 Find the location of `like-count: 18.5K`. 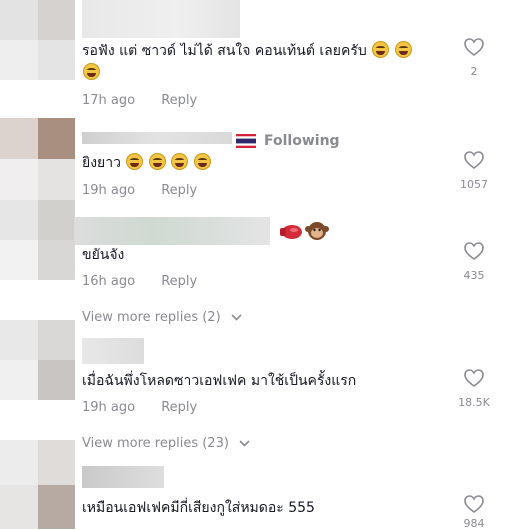

like-count: 18.5K is located at coordinates (474, 402).